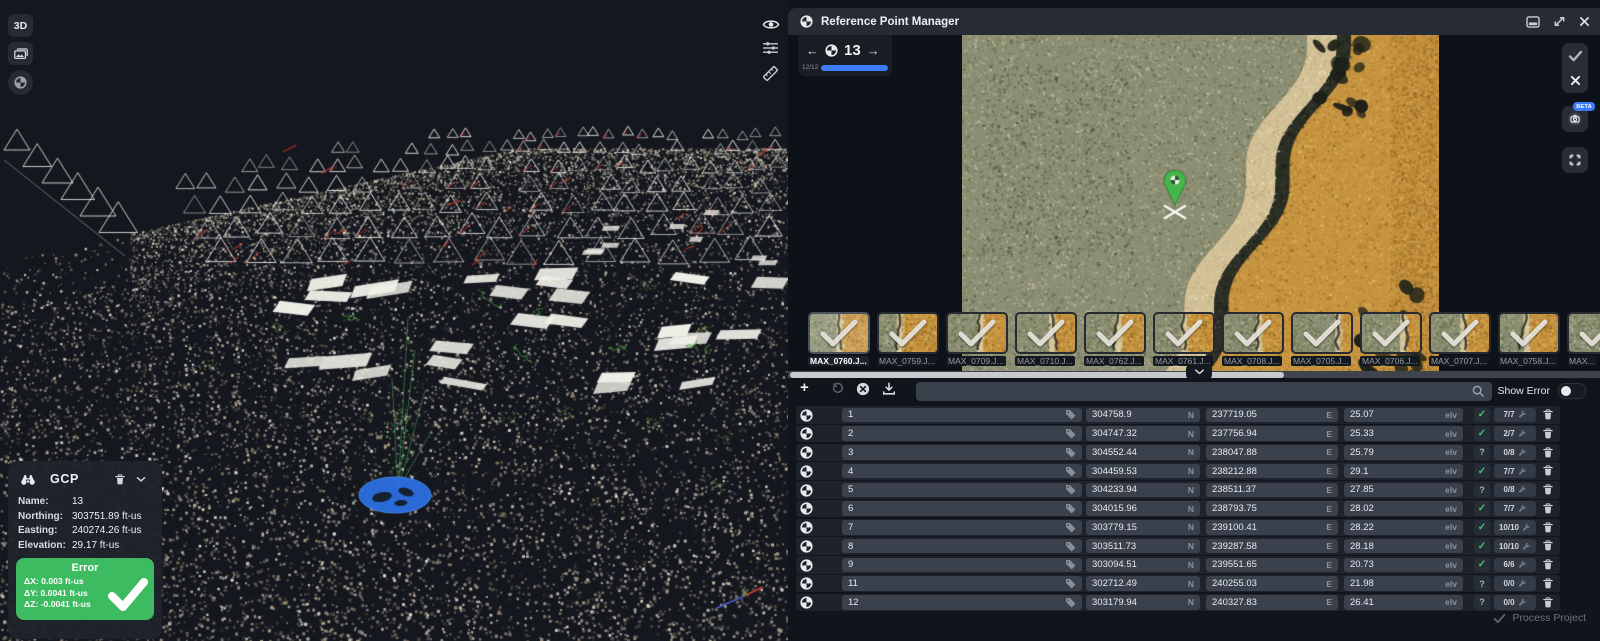 This screenshot has width=1600, height=641. I want to click on point-name-field: 5, so click(962, 489).